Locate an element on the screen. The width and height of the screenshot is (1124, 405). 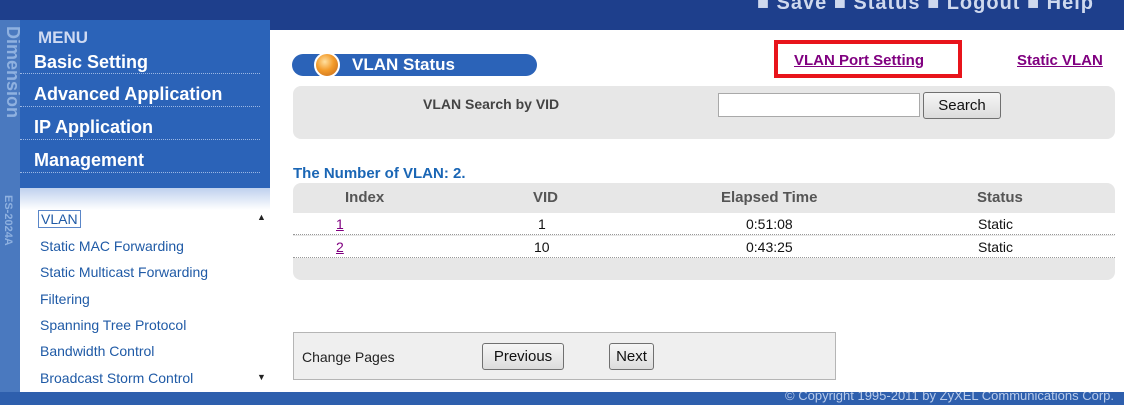
row-index-link: 1 is located at coordinates (340, 224).